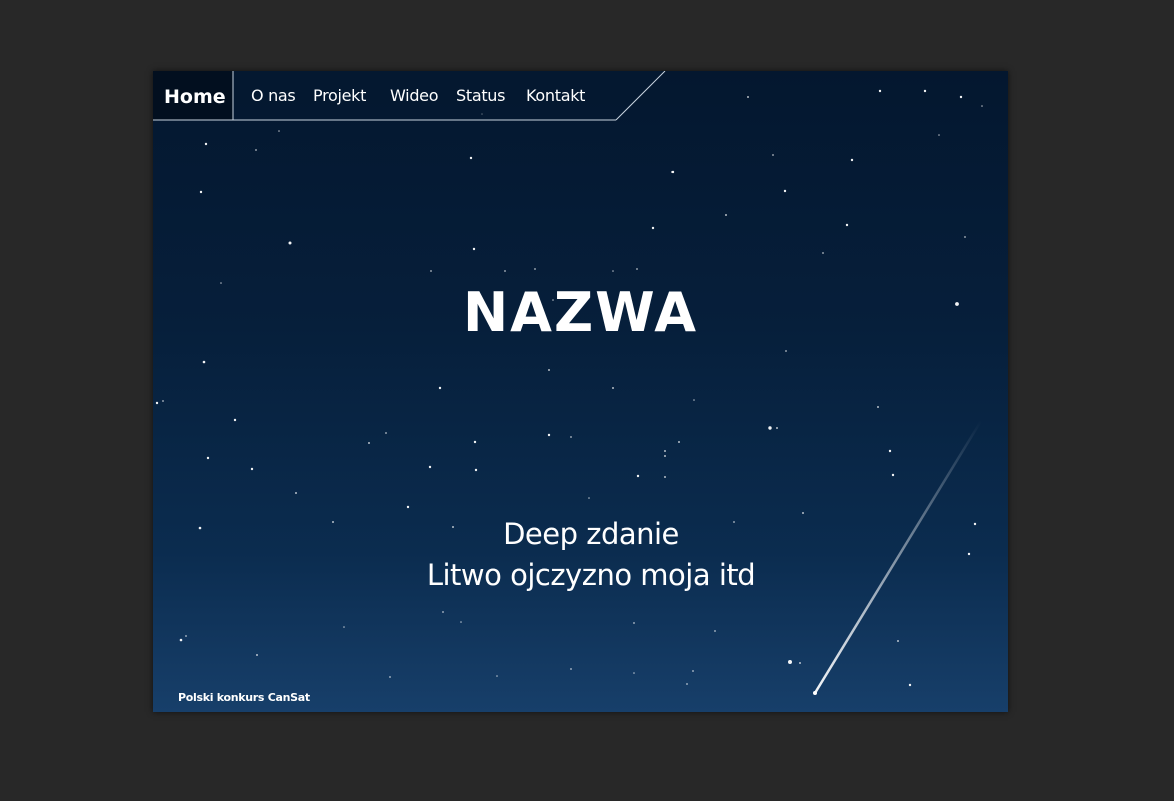  I want to click on nav-link-kontakt: Kontakt, so click(555, 95).